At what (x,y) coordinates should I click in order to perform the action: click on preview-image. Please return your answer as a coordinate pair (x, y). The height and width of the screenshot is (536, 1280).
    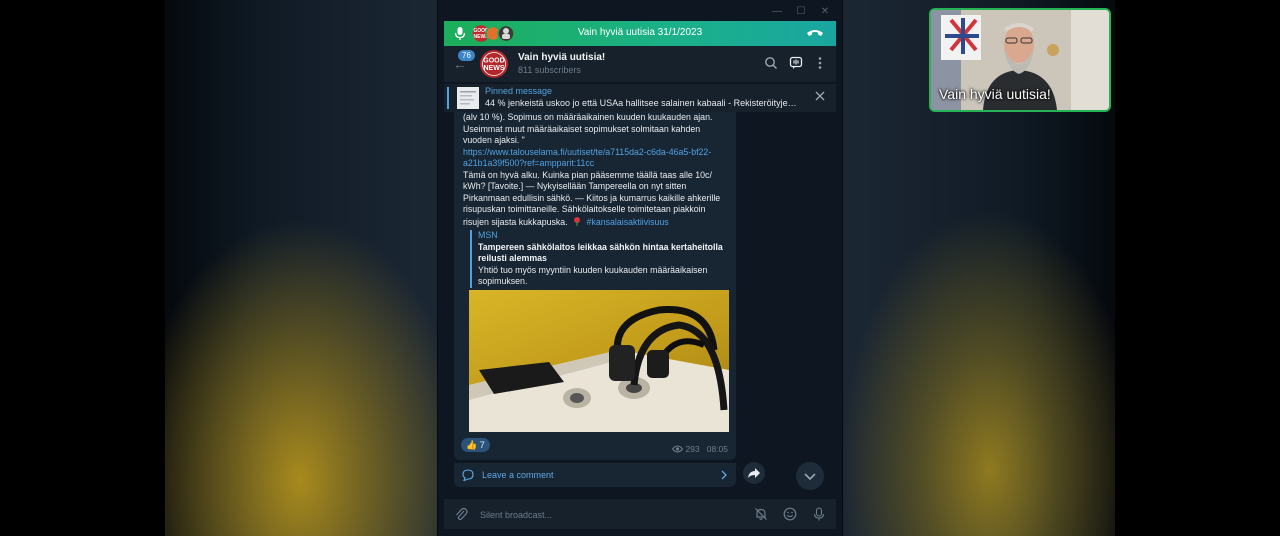
    Looking at the image, I should click on (599, 361).